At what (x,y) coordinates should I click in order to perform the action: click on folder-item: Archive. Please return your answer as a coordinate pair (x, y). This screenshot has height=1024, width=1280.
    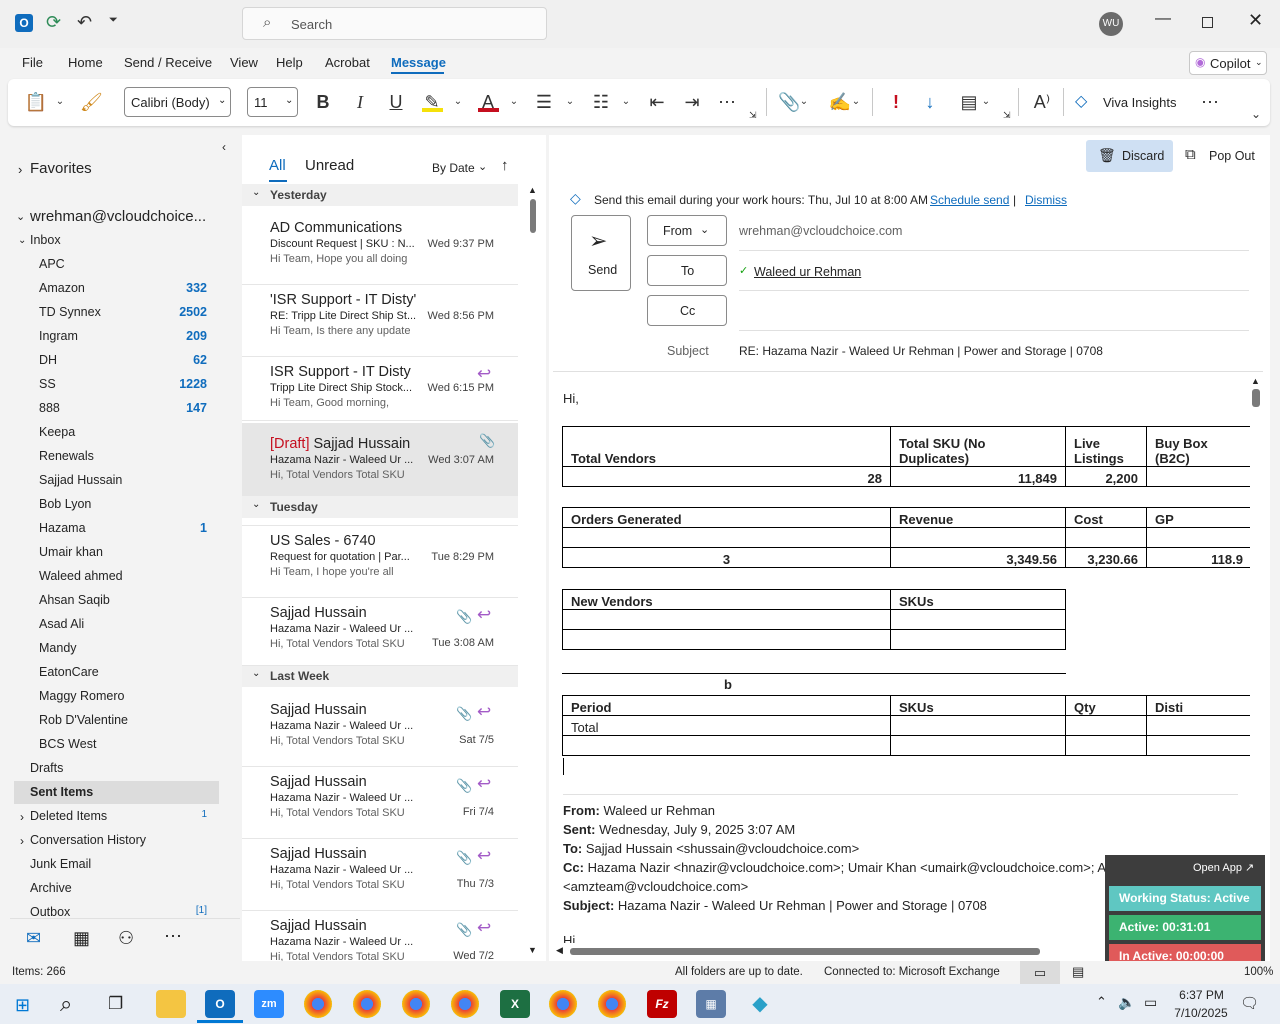
    Looking at the image, I should click on (51, 888).